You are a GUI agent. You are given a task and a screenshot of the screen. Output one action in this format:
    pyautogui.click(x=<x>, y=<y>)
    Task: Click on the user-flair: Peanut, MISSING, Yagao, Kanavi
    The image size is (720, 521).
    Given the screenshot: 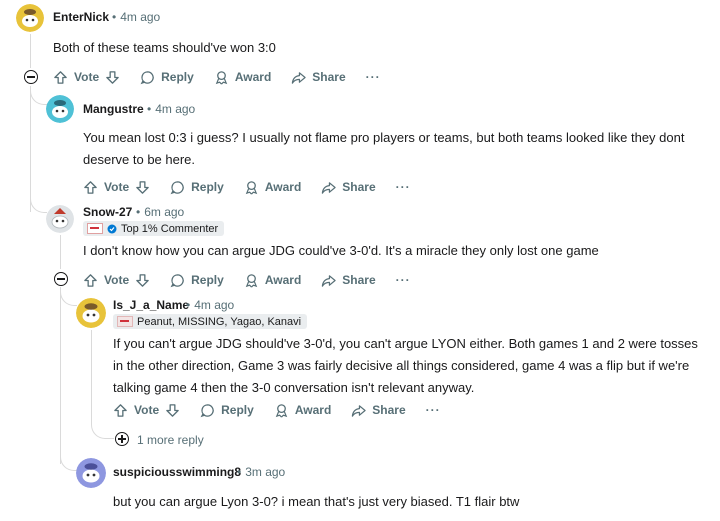 What is the action you would take?
    pyautogui.click(x=210, y=321)
    